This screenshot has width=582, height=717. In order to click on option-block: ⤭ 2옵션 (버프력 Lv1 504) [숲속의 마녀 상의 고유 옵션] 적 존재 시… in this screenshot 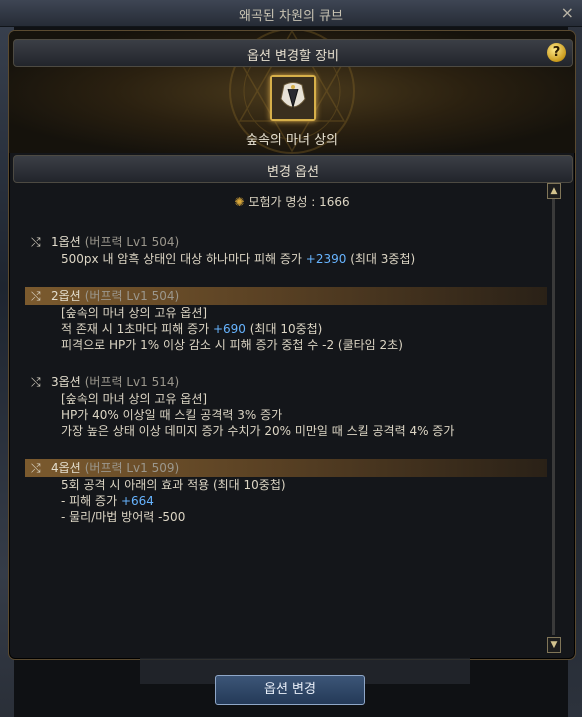, I will do `click(286, 320)`.